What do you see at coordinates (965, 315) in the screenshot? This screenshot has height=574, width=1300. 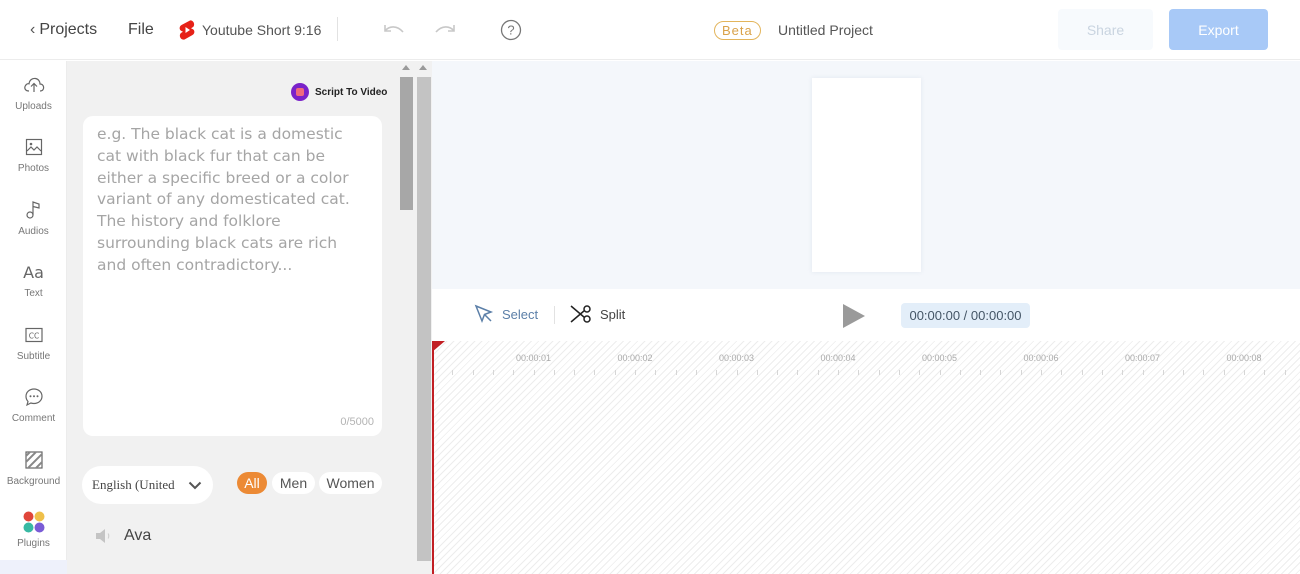 I see `timecode-display: 00:00:00 / 00:00:00` at bounding box center [965, 315].